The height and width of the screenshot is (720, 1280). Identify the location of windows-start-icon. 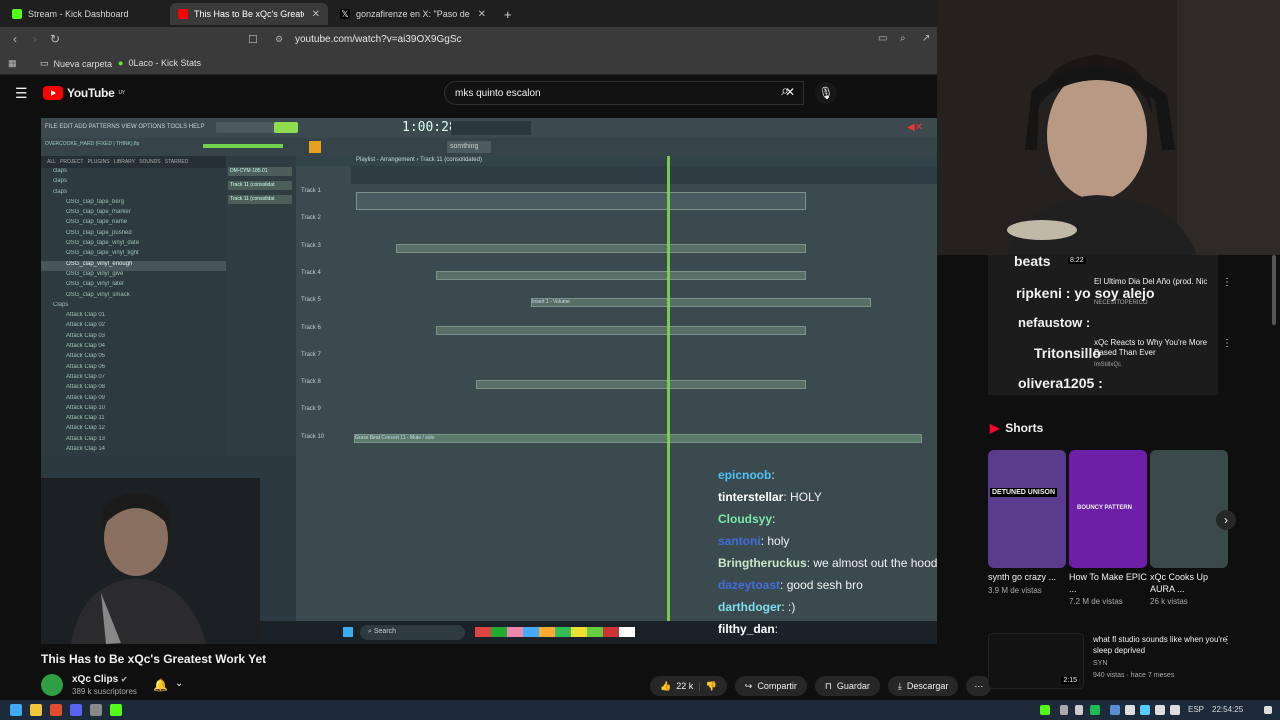
(348, 632).